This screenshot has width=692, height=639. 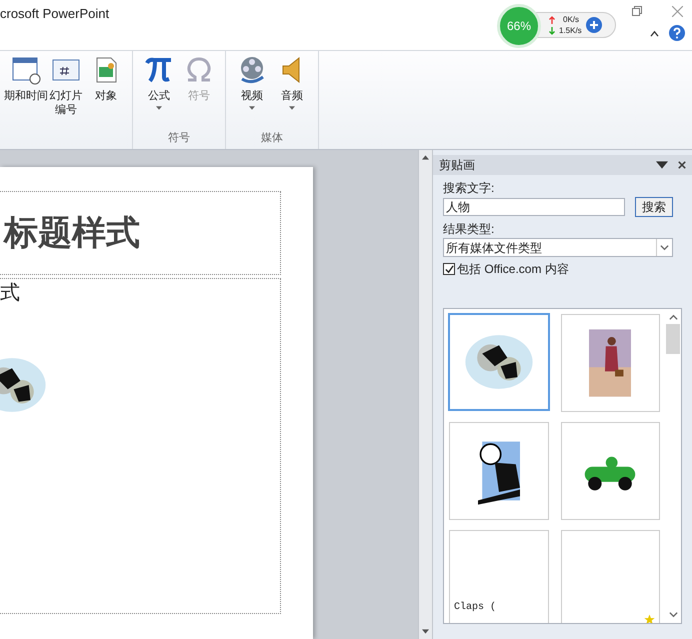 What do you see at coordinates (637, 11) in the screenshot?
I see `restore-icon` at bounding box center [637, 11].